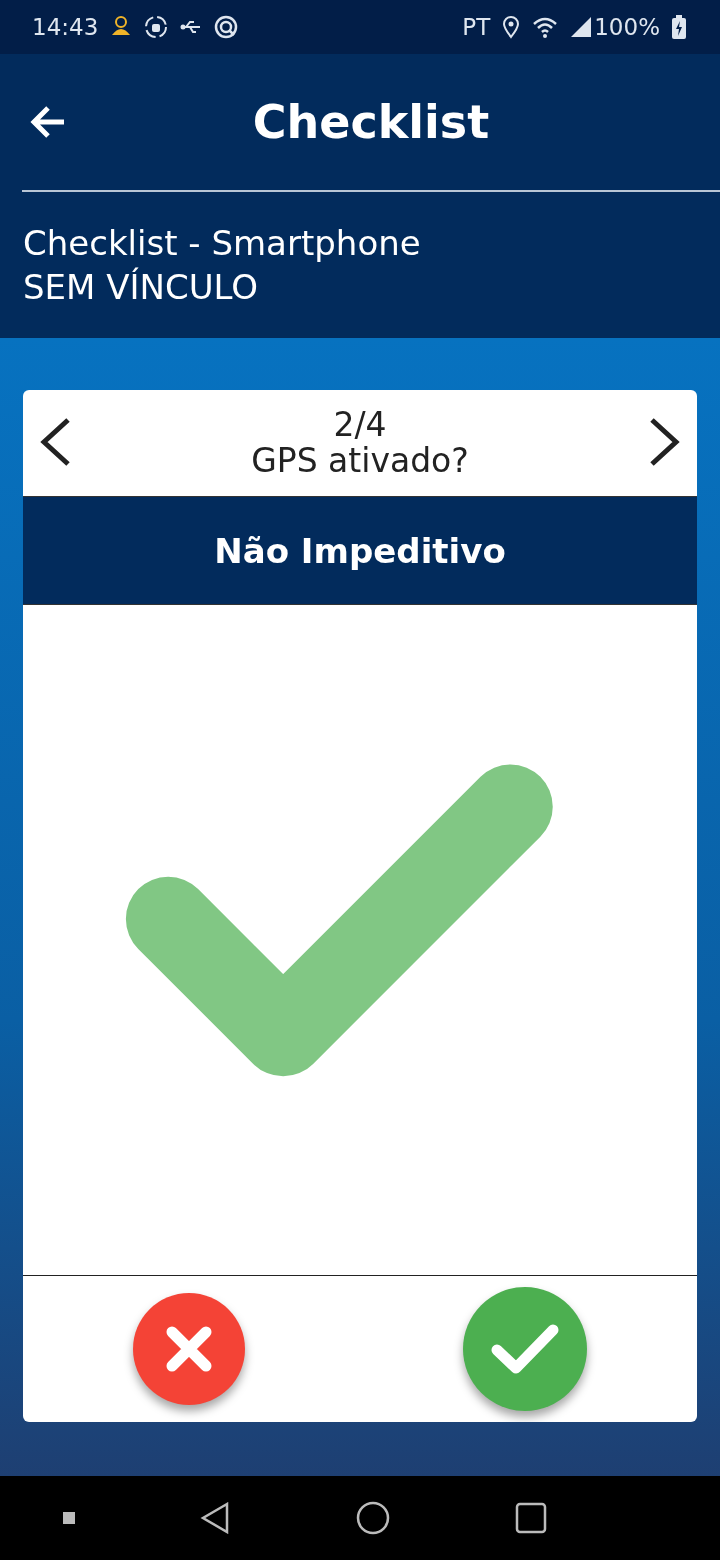 This screenshot has height=1560, width=720. I want to click on location-icon, so click(511, 27).